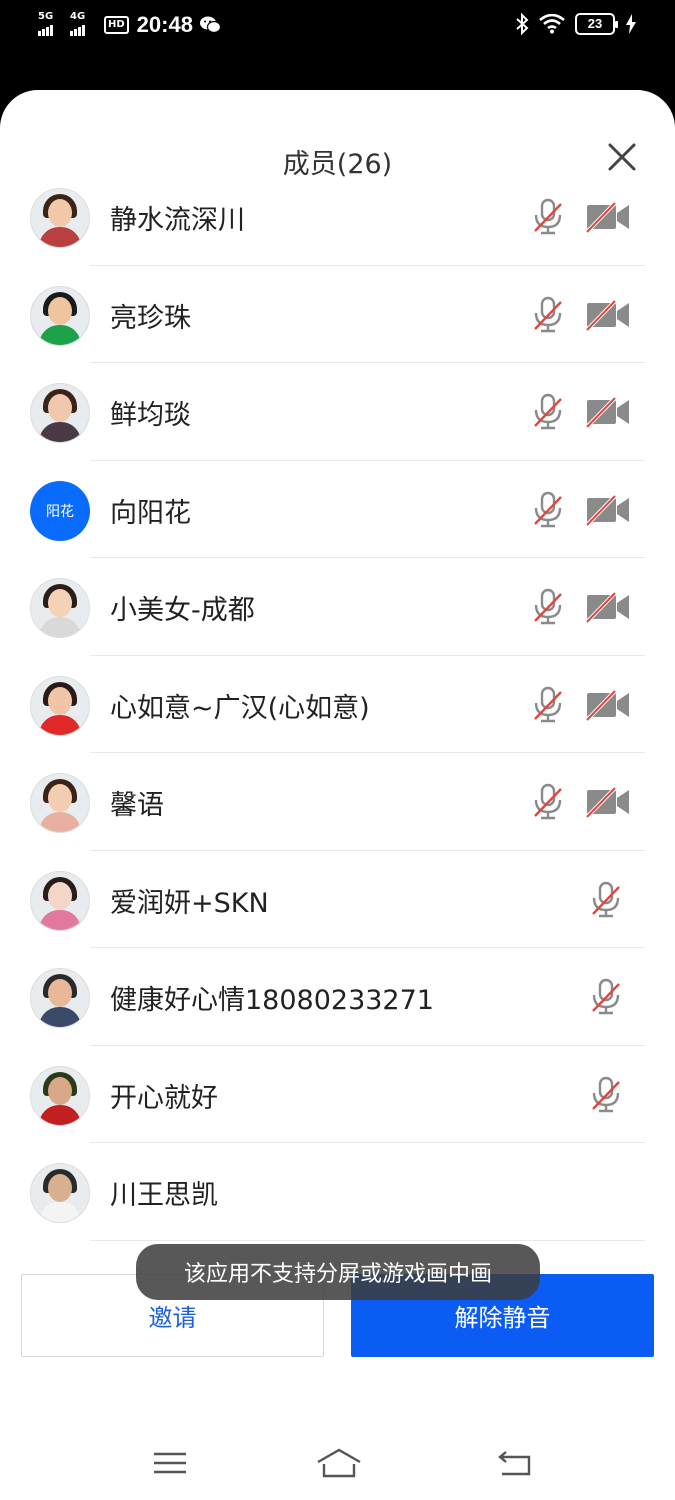  I want to click on member-row: 鲜均琰, so click(337, 412).